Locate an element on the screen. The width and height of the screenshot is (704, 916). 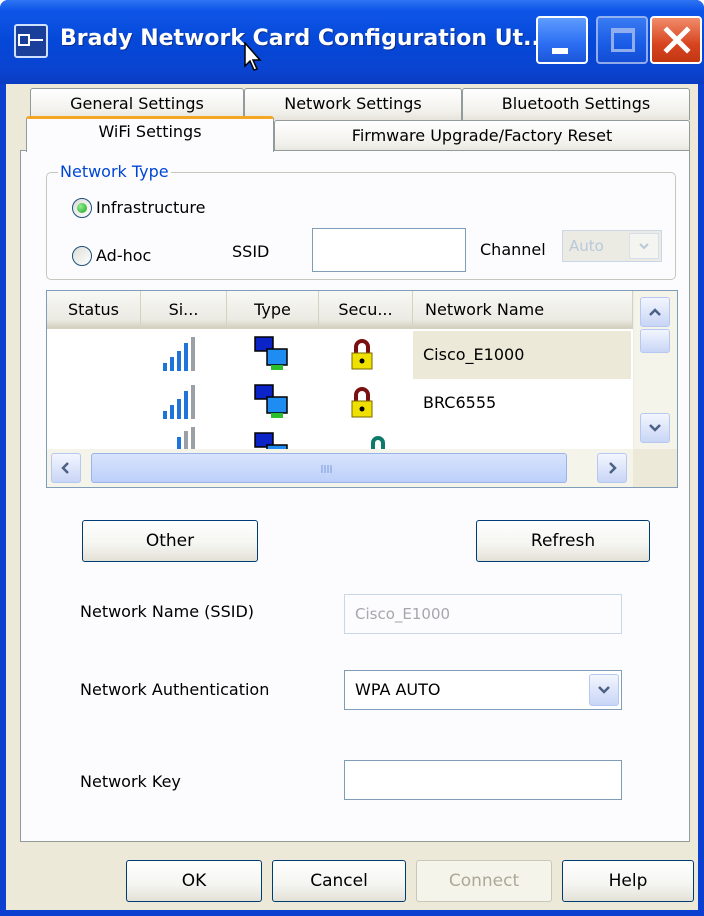
channel-select: Auto is located at coordinates (612, 246).